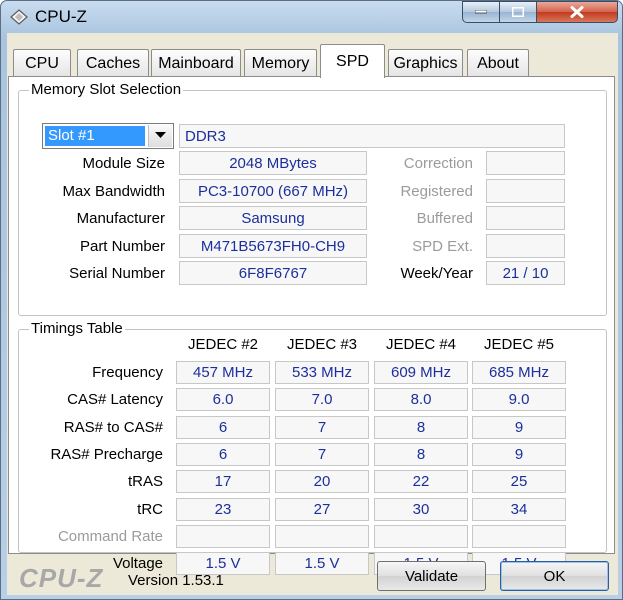 This screenshot has height=600, width=623. I want to click on tab-spd: SPD, so click(352, 61).